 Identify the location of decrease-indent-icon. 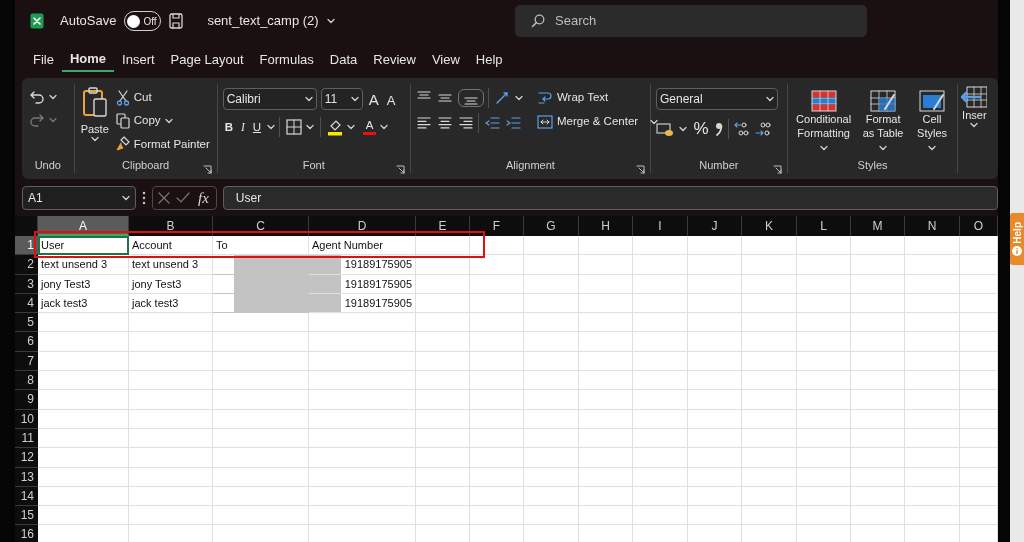
(492, 122).